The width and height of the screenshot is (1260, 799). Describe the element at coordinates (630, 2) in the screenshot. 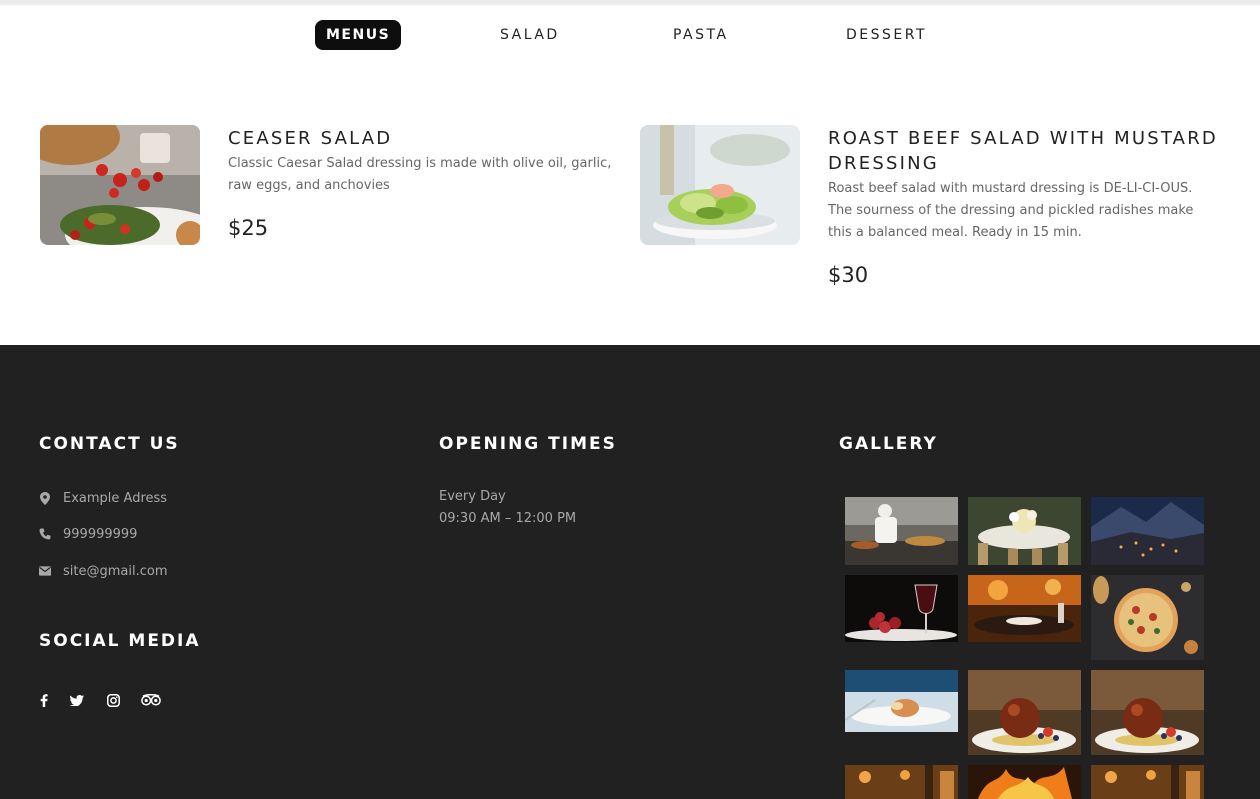

I see `top-divider` at that location.